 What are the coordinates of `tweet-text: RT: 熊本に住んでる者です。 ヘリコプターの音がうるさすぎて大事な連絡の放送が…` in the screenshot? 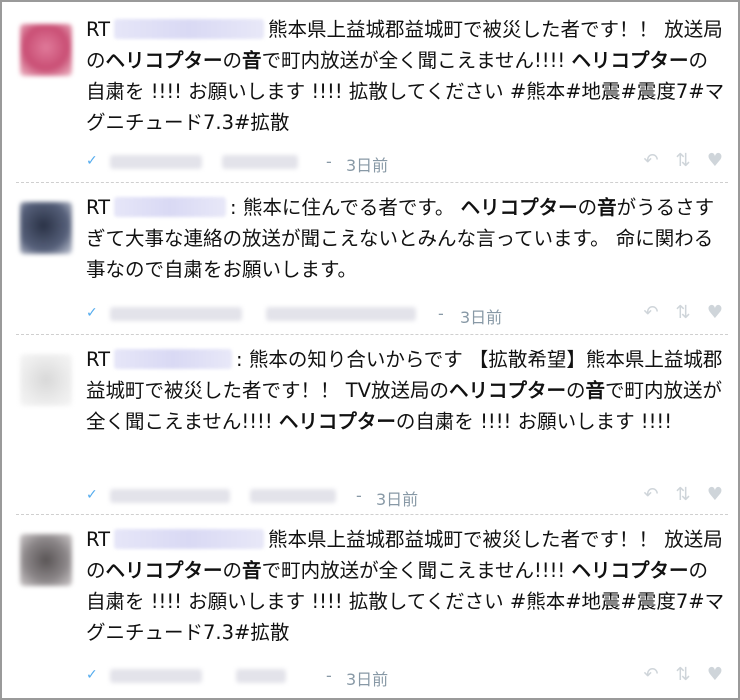 It's located at (406, 238).